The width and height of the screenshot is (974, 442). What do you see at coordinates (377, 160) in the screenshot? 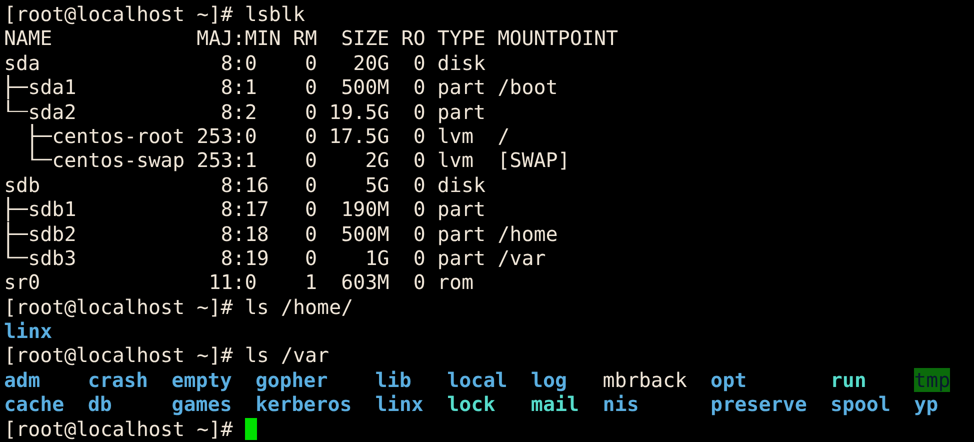
I see `device-size: 2G` at bounding box center [377, 160].